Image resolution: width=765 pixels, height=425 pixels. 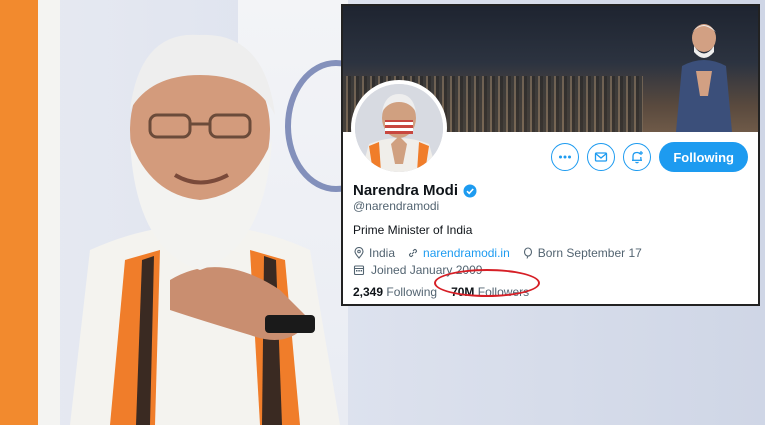 I want to click on profile-meta-row: India narendramodi.in Born September 17, so click(x=497, y=253).